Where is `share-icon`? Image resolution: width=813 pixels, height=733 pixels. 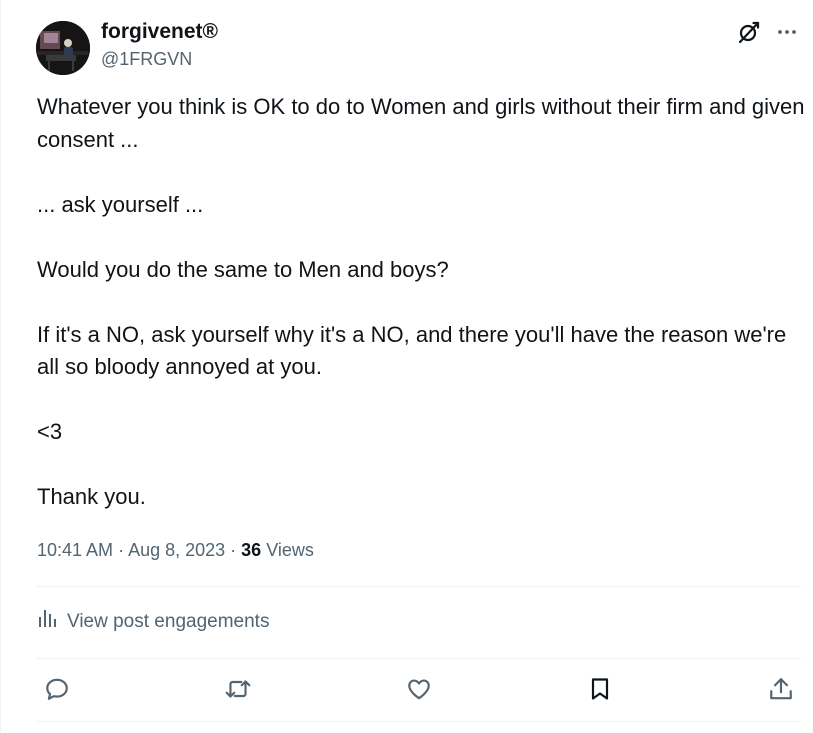 share-icon is located at coordinates (781, 691).